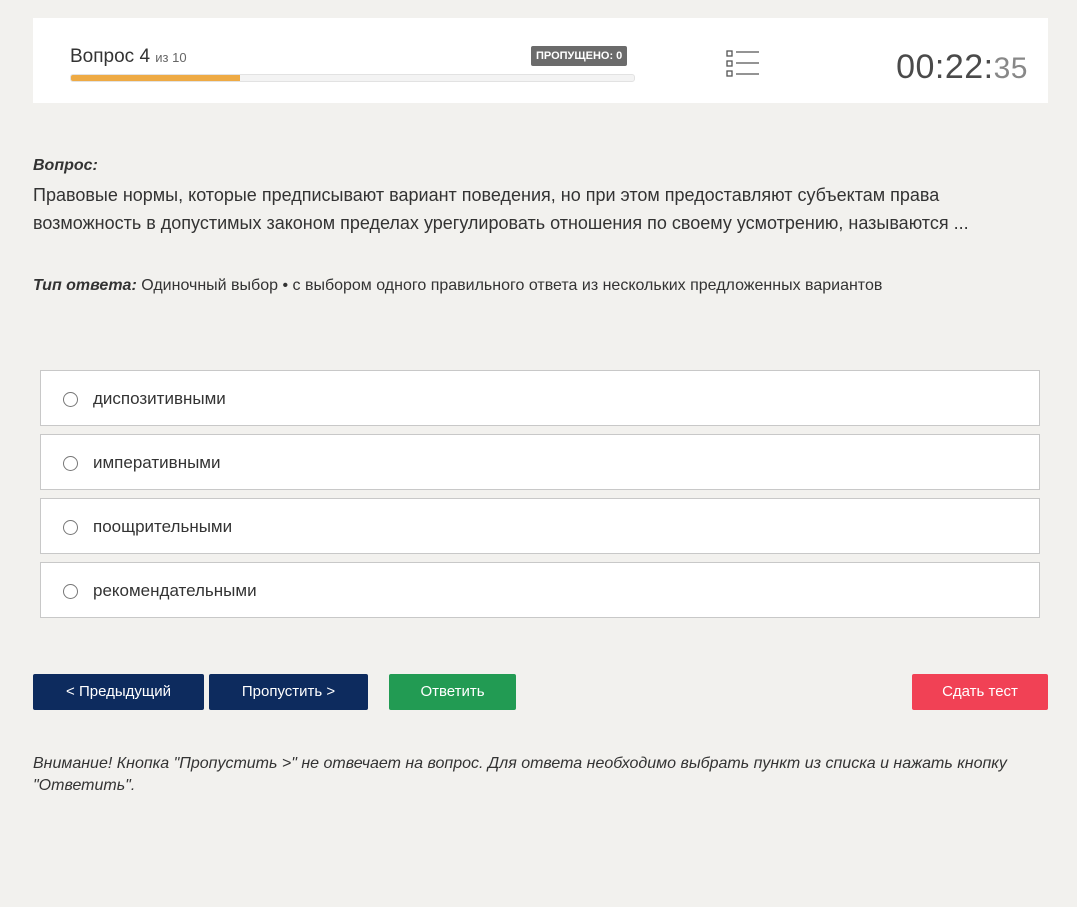 The height and width of the screenshot is (907, 1077). Describe the element at coordinates (159, 398) in the screenshot. I see `option-label: диспозитивными` at that location.